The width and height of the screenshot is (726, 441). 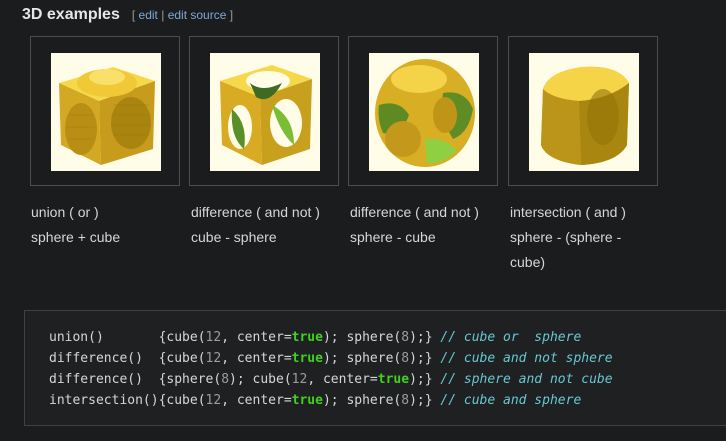 I want to click on example-thumbnail-intersection, so click(x=583, y=111).